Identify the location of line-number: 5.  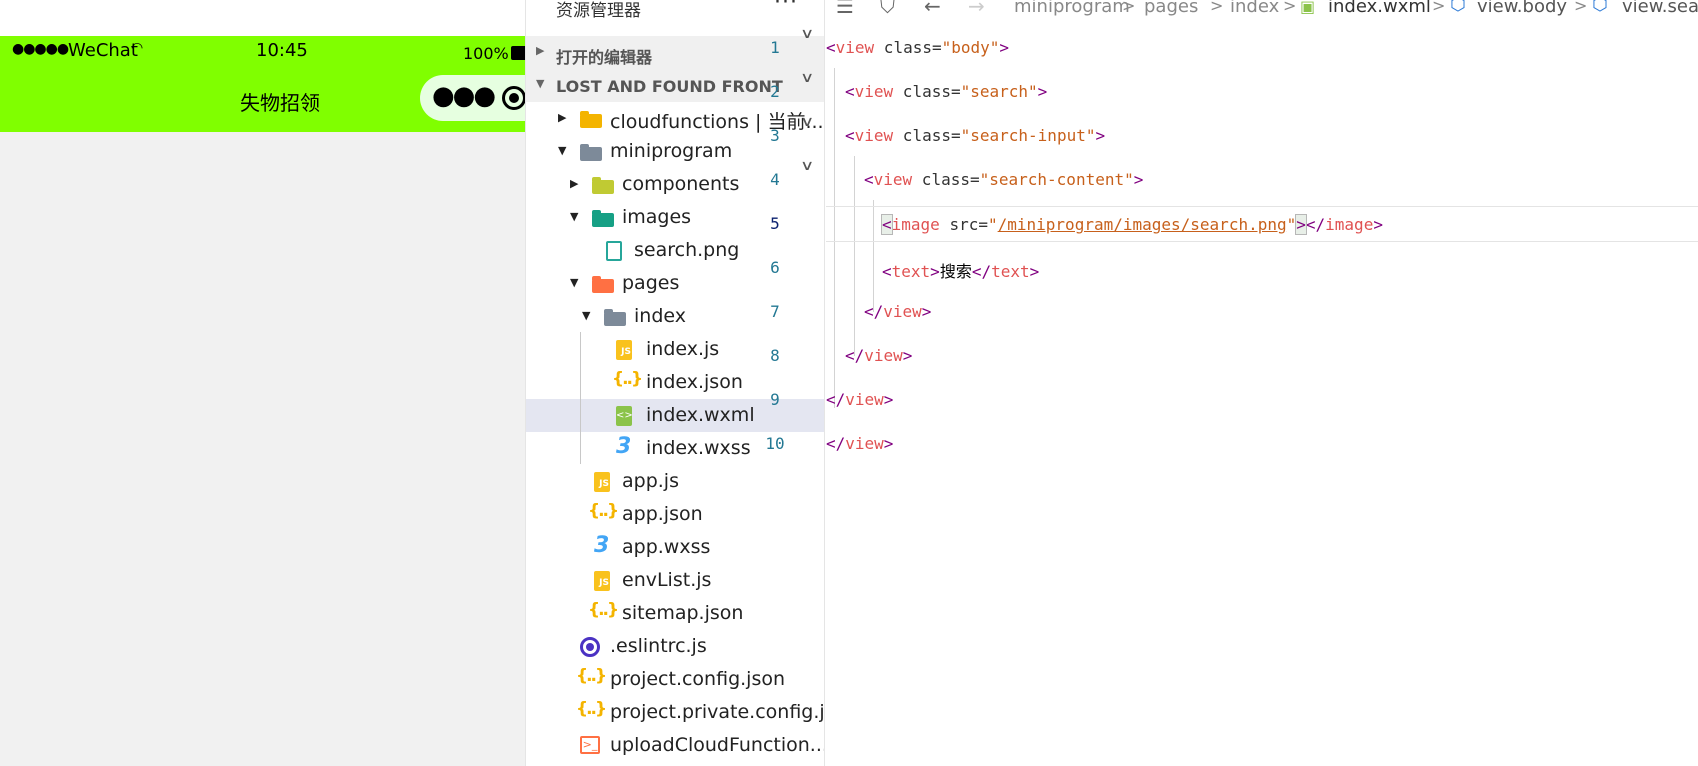
(775, 223).